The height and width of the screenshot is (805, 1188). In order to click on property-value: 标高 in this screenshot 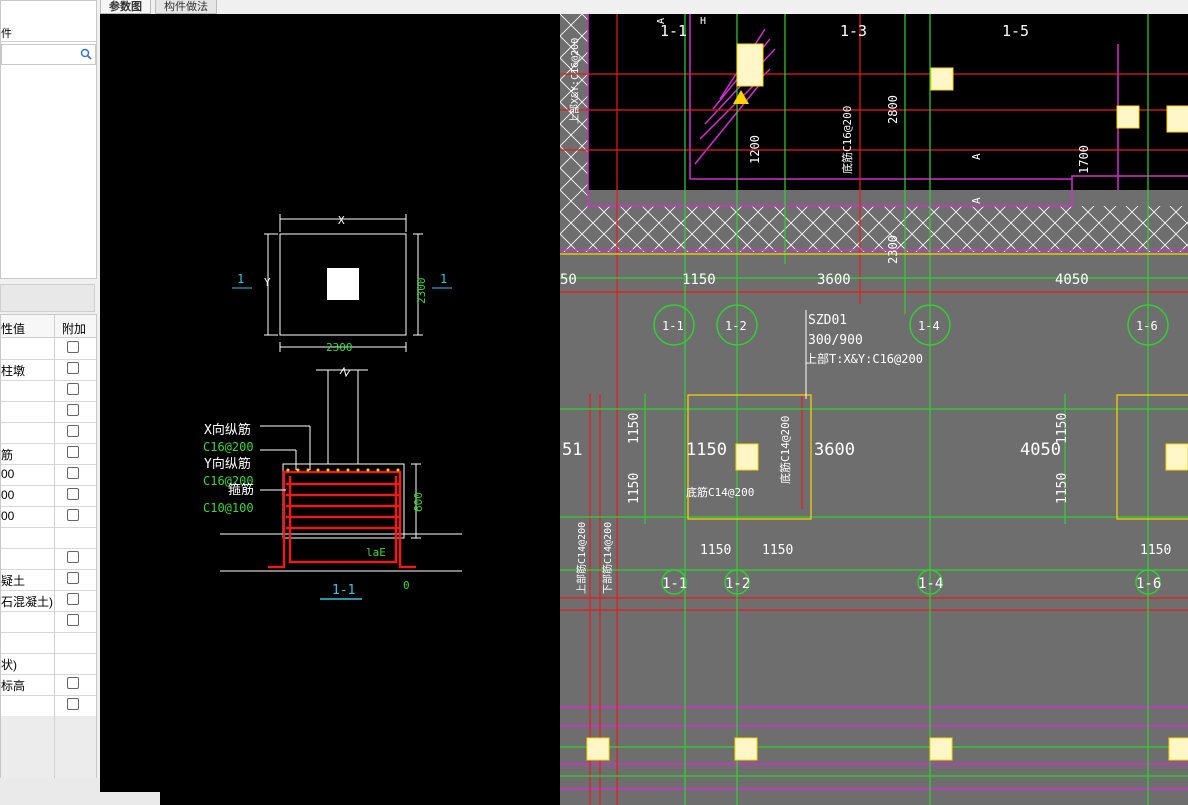, I will do `click(13, 686)`.